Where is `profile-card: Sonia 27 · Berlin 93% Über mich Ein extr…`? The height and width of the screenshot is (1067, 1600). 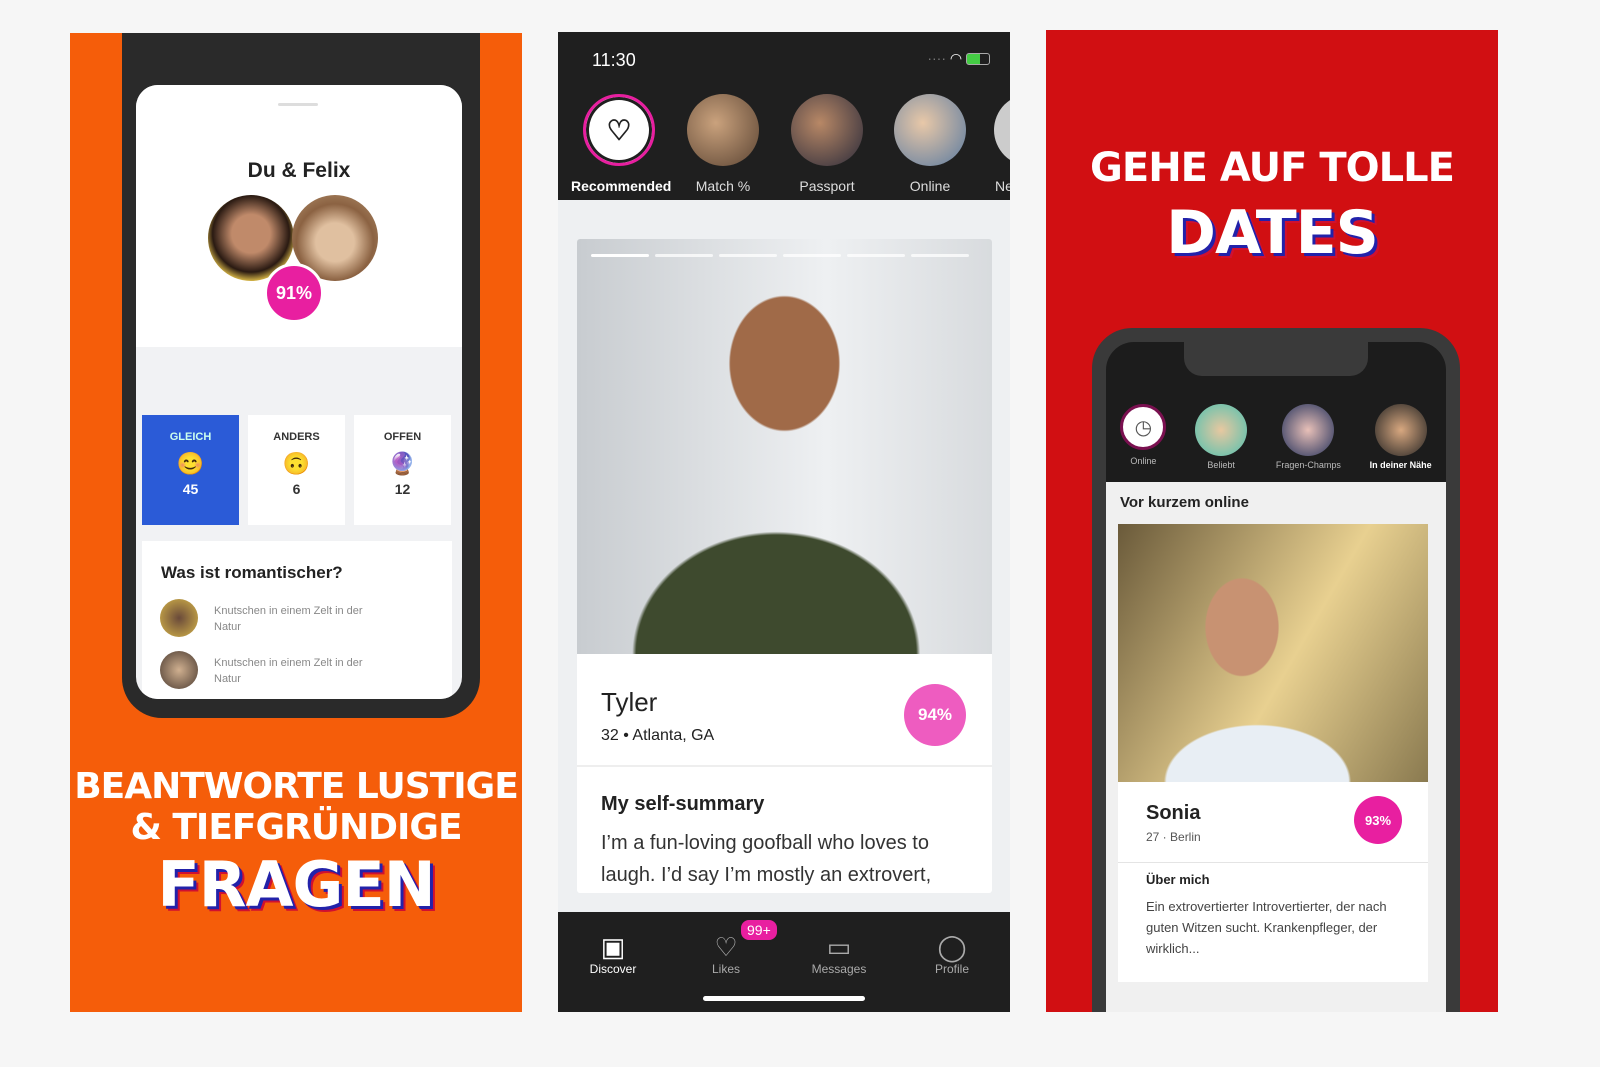 profile-card: Sonia 27 · Berlin 93% Über mich Ein extr… is located at coordinates (1273, 753).